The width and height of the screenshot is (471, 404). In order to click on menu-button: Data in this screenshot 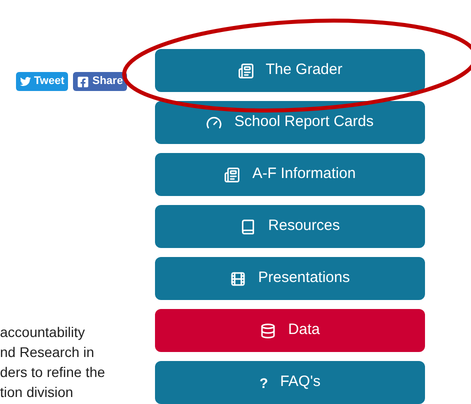, I will do `click(290, 330)`.